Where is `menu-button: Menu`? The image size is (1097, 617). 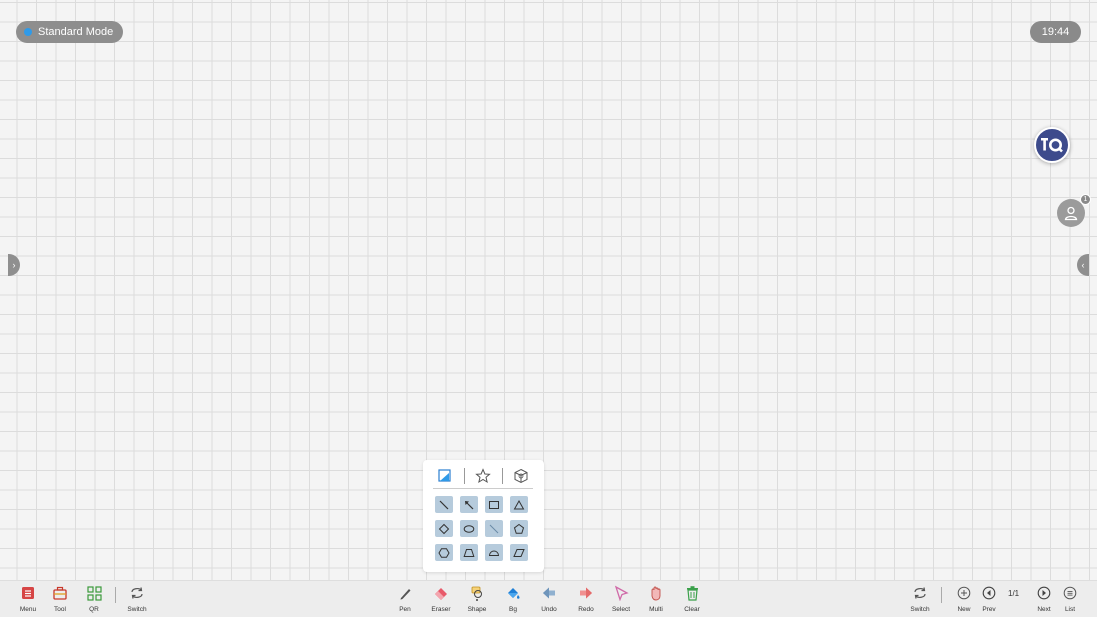 menu-button: Menu is located at coordinates (28, 599).